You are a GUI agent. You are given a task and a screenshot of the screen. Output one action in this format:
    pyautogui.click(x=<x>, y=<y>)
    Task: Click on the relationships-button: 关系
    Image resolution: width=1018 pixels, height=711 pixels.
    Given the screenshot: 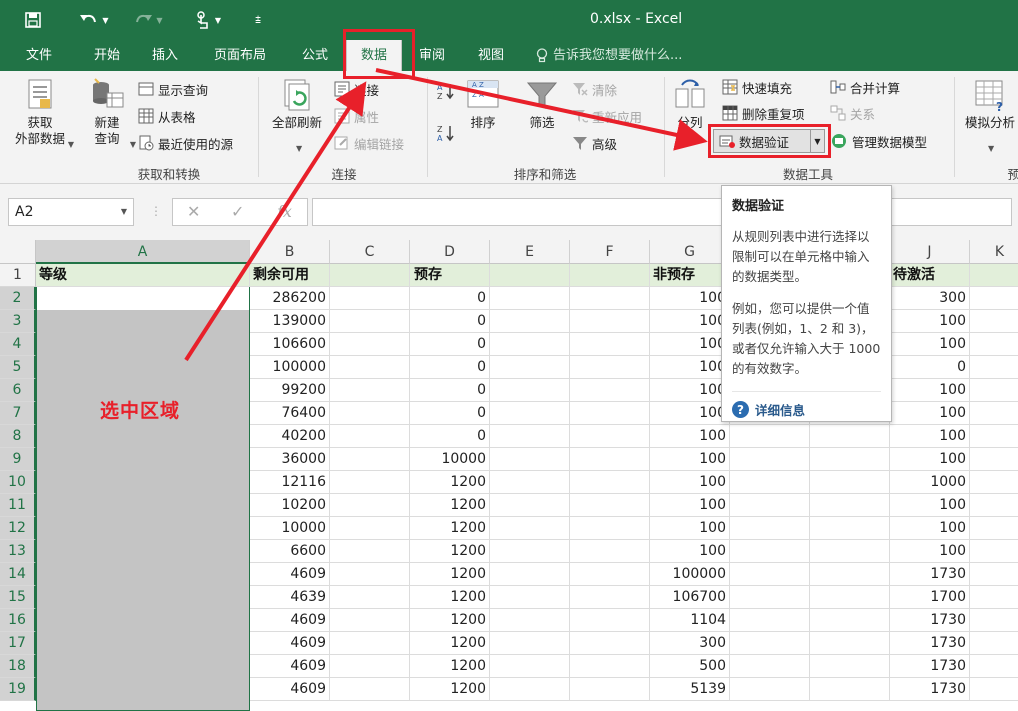 What is the action you would take?
    pyautogui.click(x=852, y=113)
    